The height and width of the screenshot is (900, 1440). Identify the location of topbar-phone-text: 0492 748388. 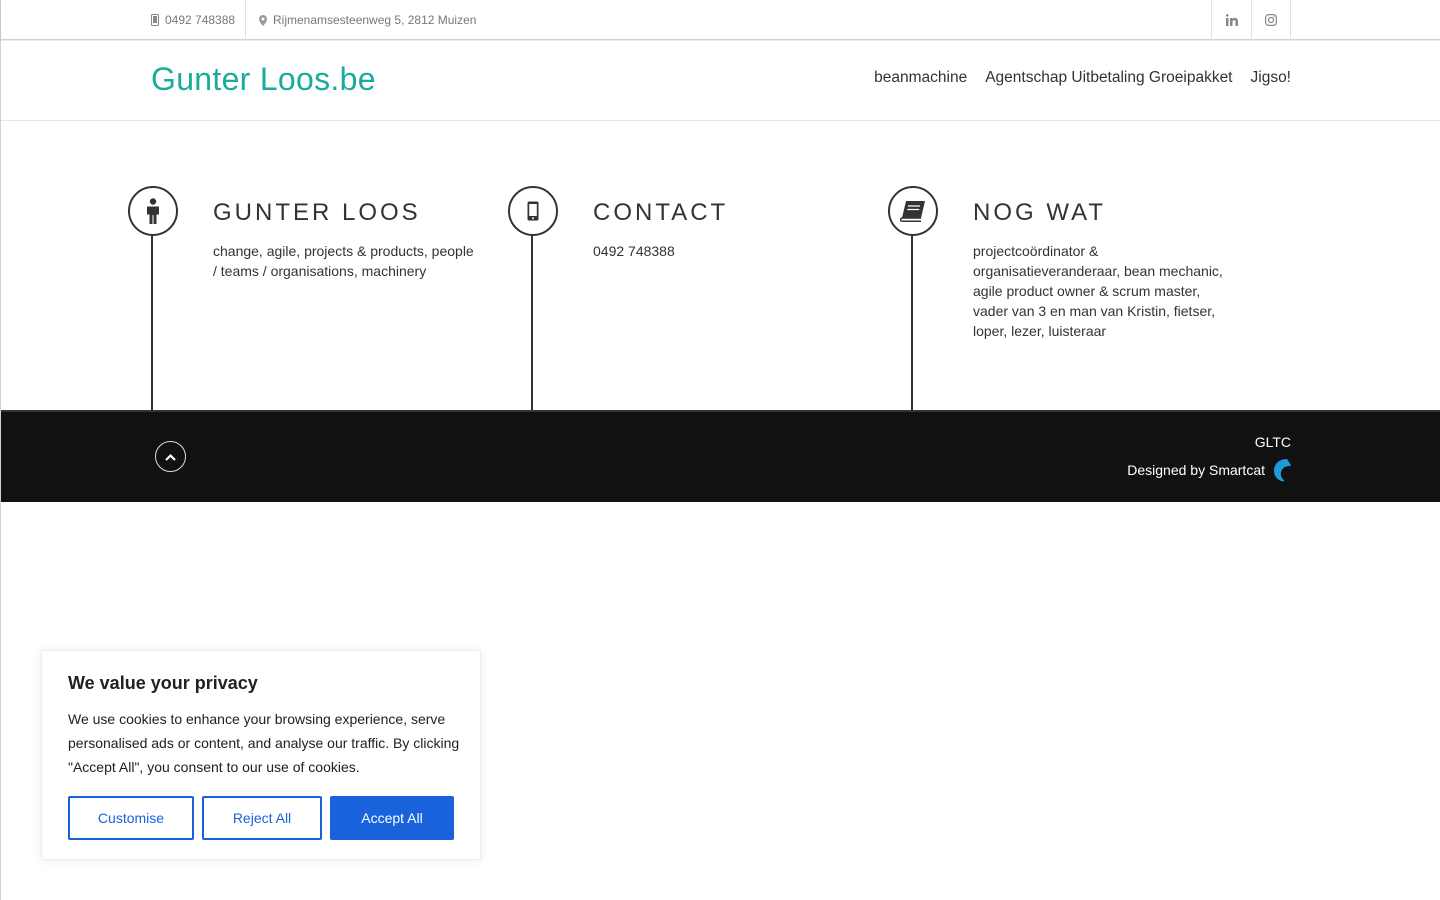
(200, 20).